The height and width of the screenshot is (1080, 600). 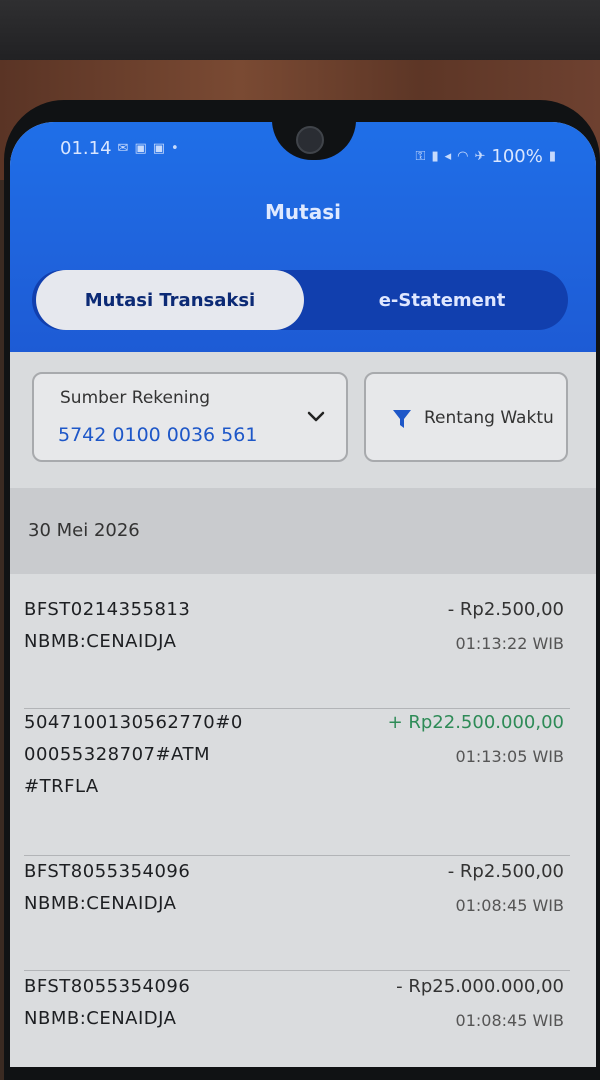 I want to click on filter-label: Rentang Waktu, so click(x=489, y=418).